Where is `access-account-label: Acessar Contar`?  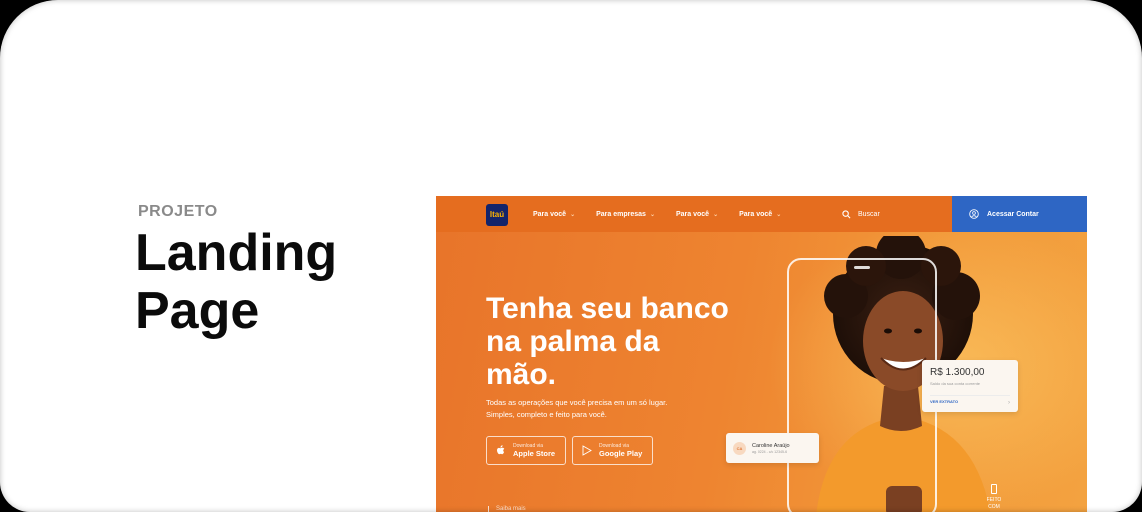 access-account-label: Acessar Contar is located at coordinates (1013, 214).